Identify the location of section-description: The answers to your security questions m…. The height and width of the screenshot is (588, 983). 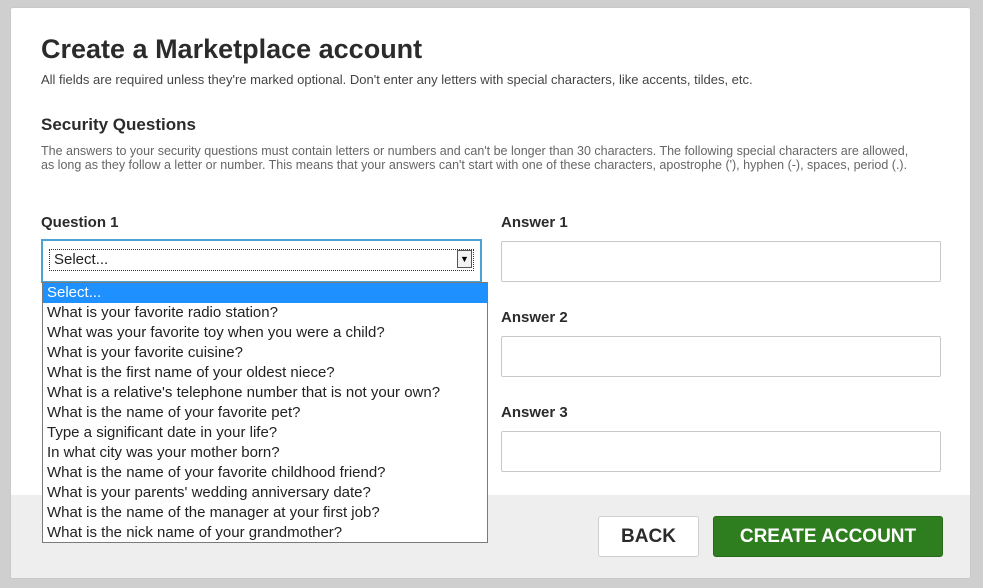
(475, 158).